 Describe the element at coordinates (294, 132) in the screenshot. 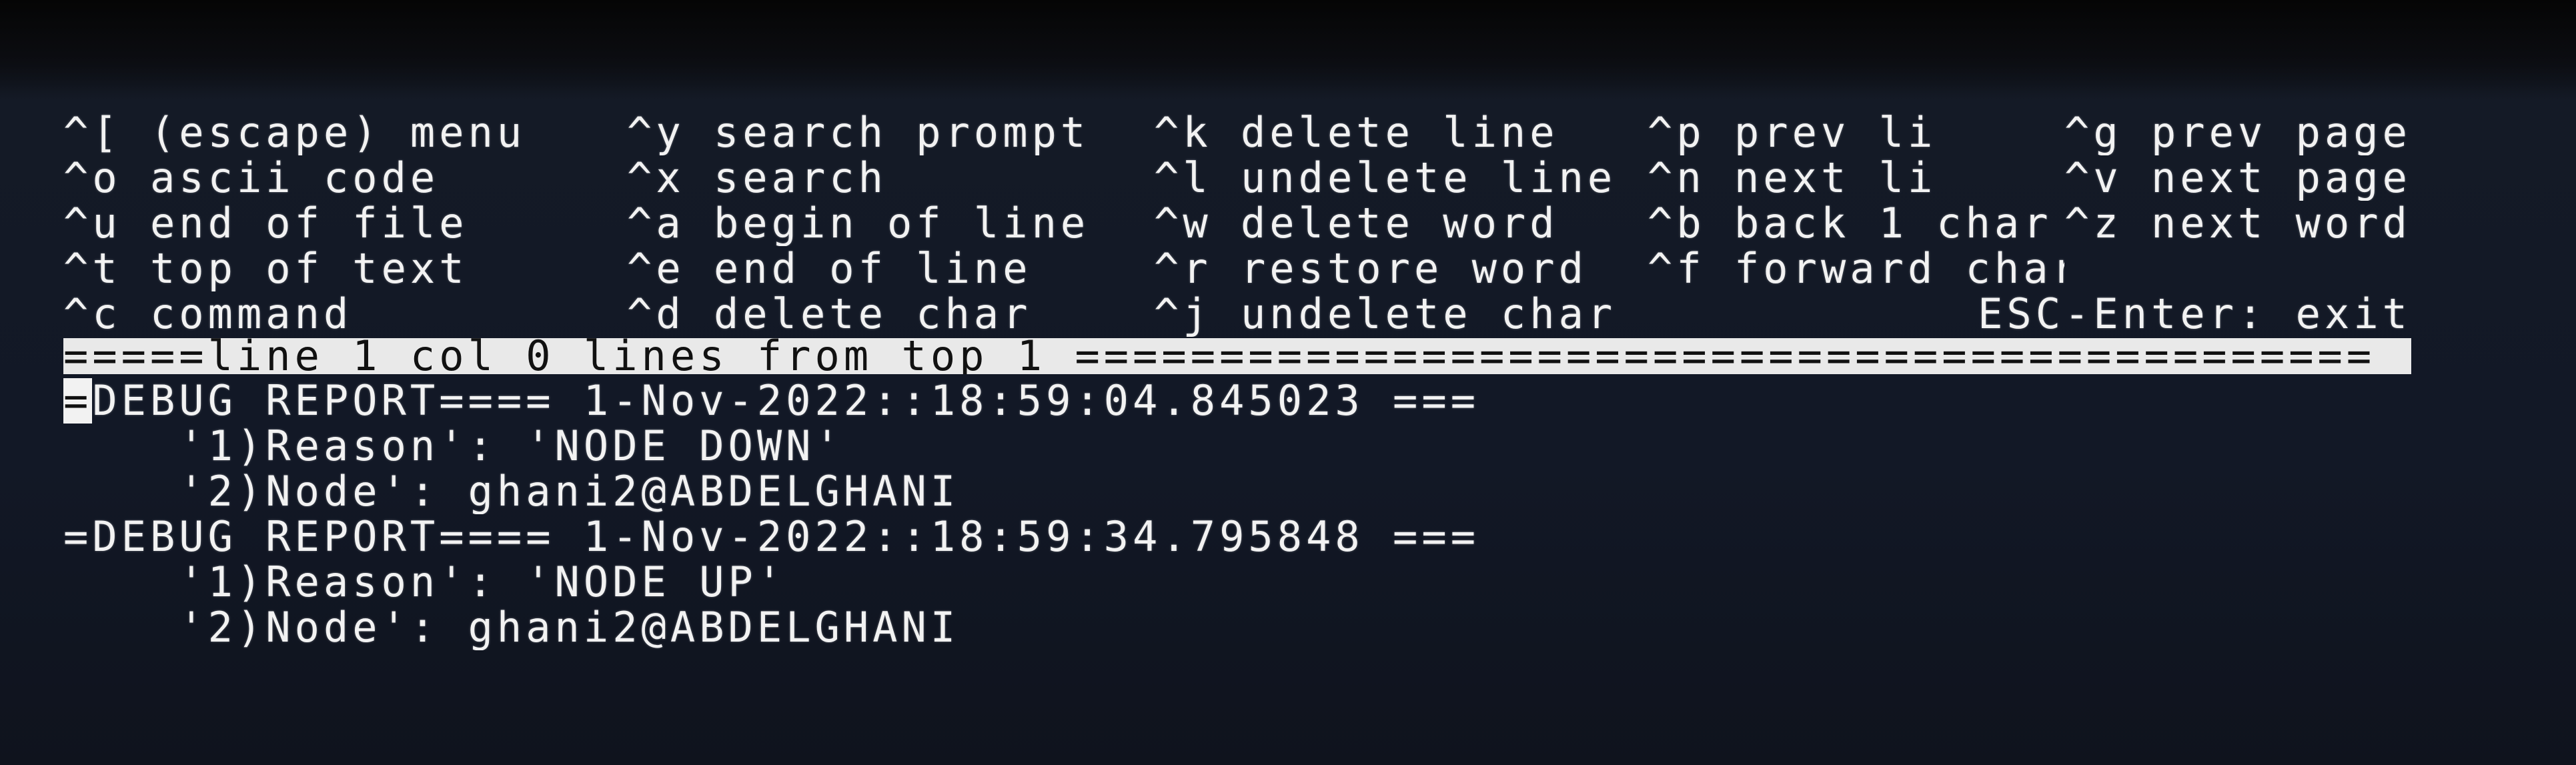

I see `help-item-escape-menu: ^[ (escape) menu` at that location.